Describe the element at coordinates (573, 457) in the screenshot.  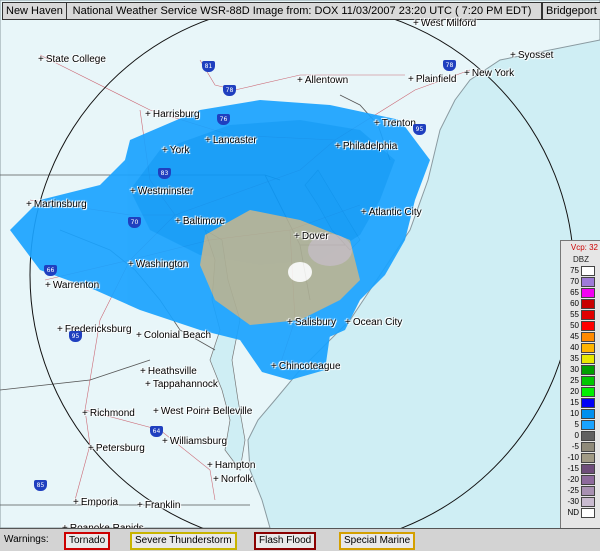
I see `legend-value: -10` at that location.